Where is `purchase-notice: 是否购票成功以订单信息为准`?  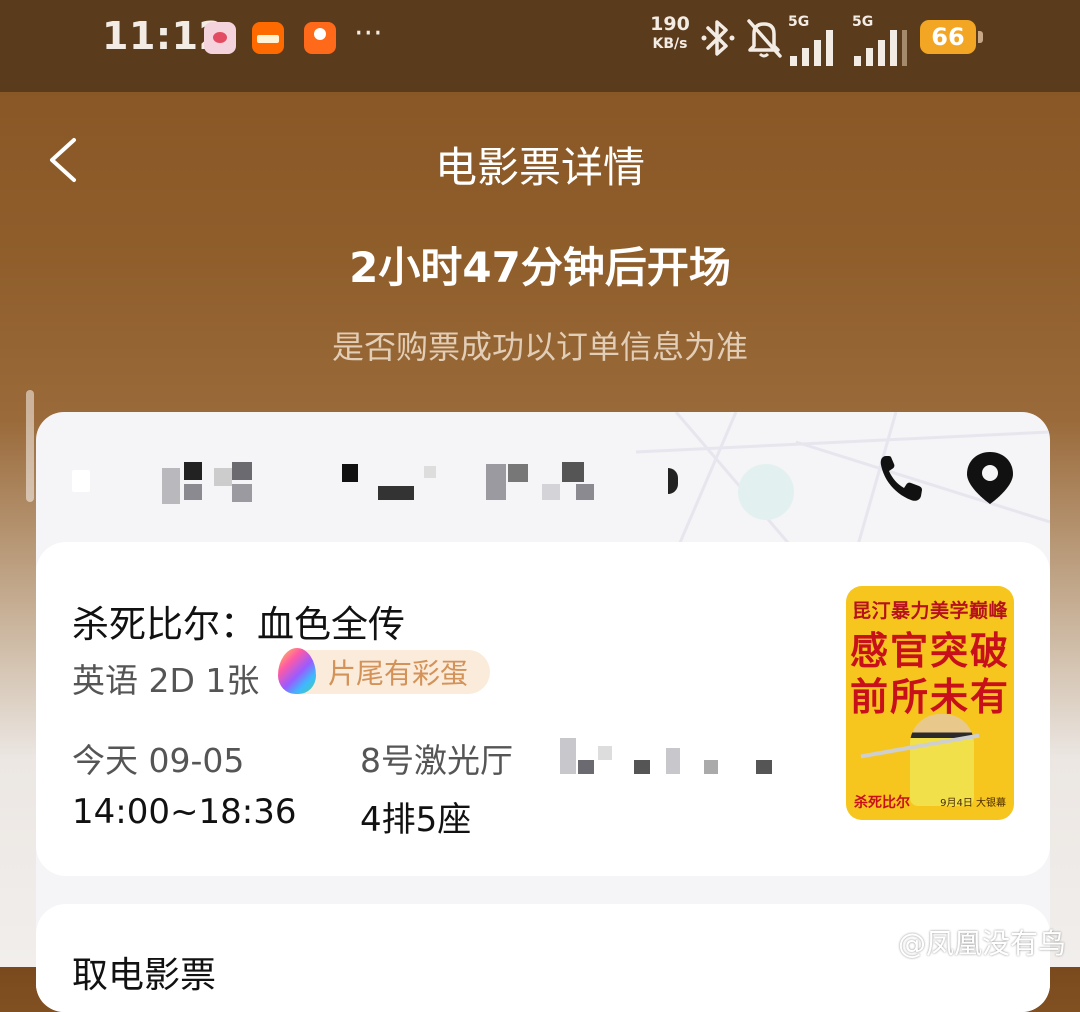 purchase-notice: 是否购票成功以订单信息为准 is located at coordinates (539, 347).